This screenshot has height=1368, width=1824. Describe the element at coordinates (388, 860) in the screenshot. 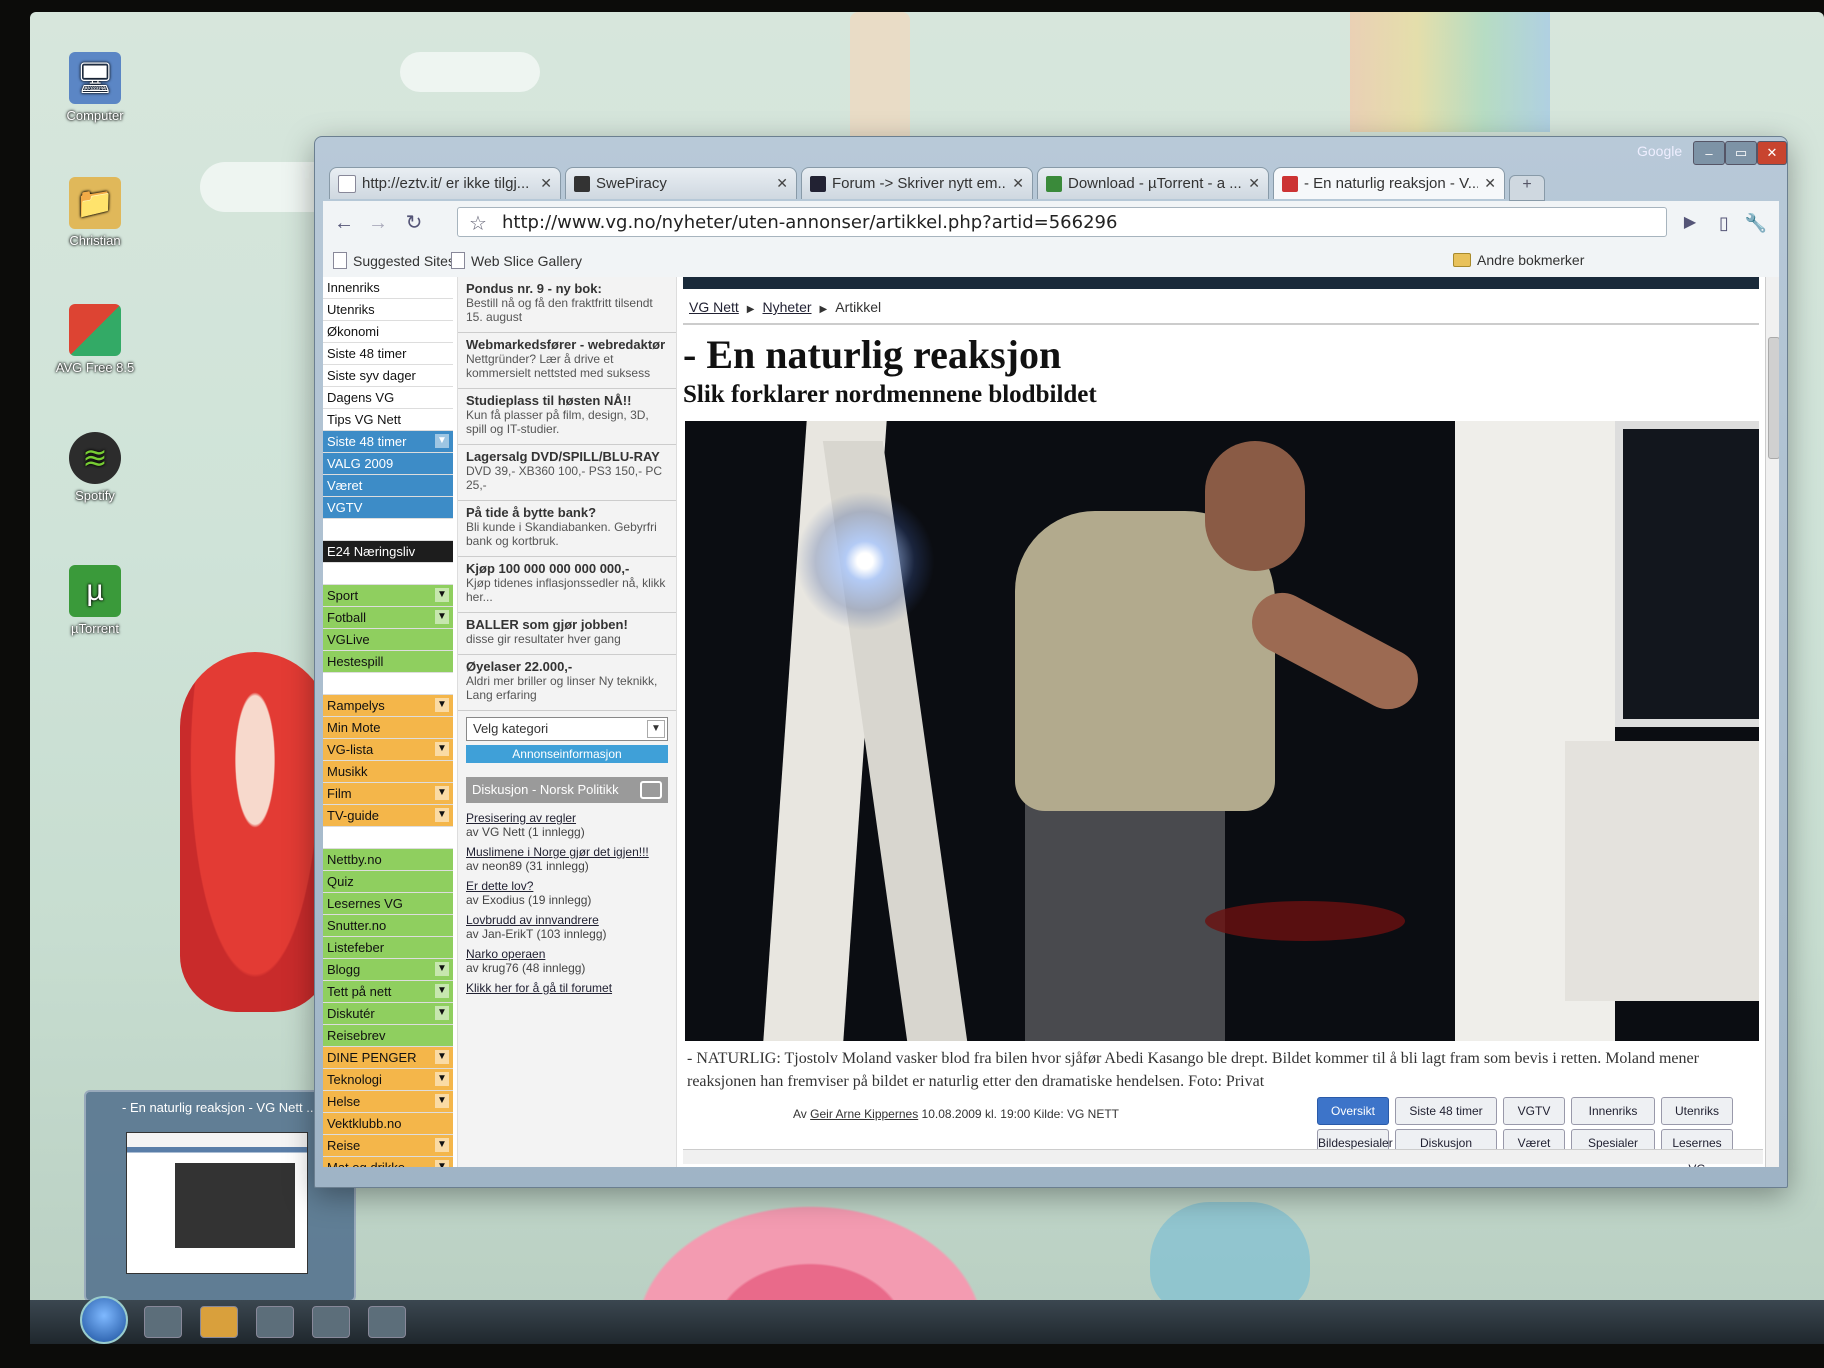

I see `nav-item: Nettby.no` at that location.